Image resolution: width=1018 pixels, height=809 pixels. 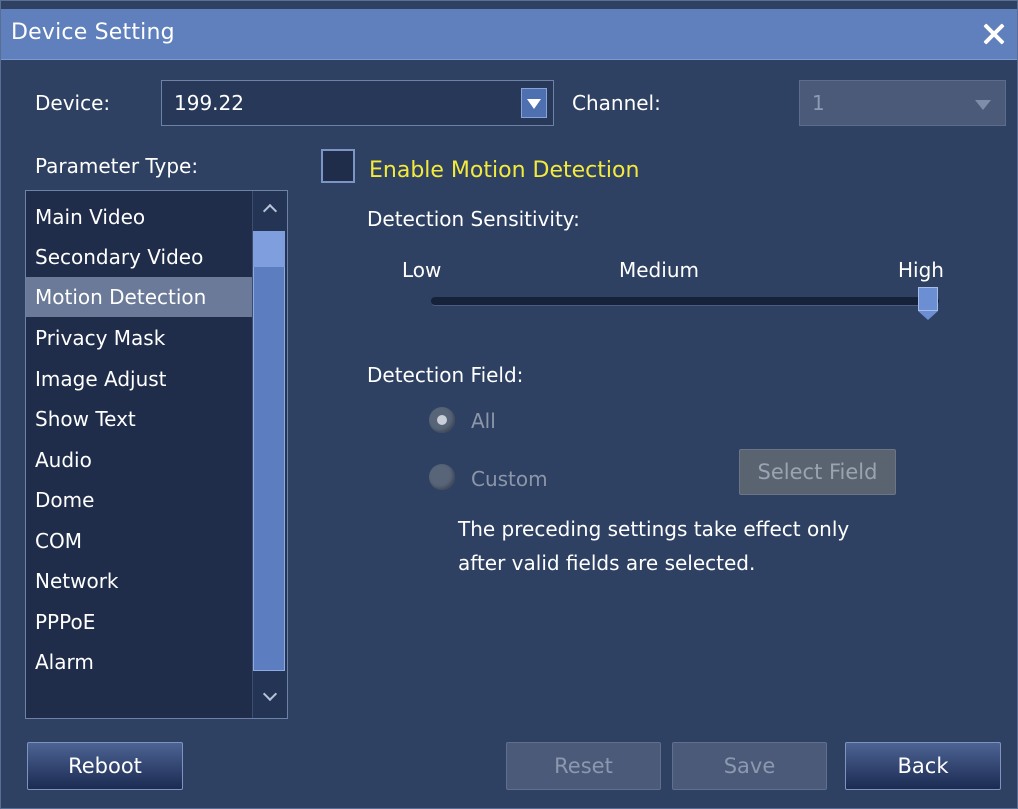 I want to click on list-scrollbar, so click(x=269, y=454).